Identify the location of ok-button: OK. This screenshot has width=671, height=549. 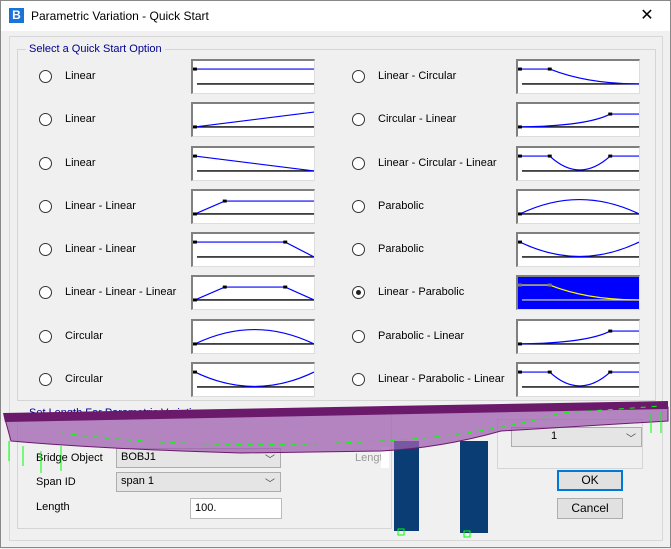
(590, 480).